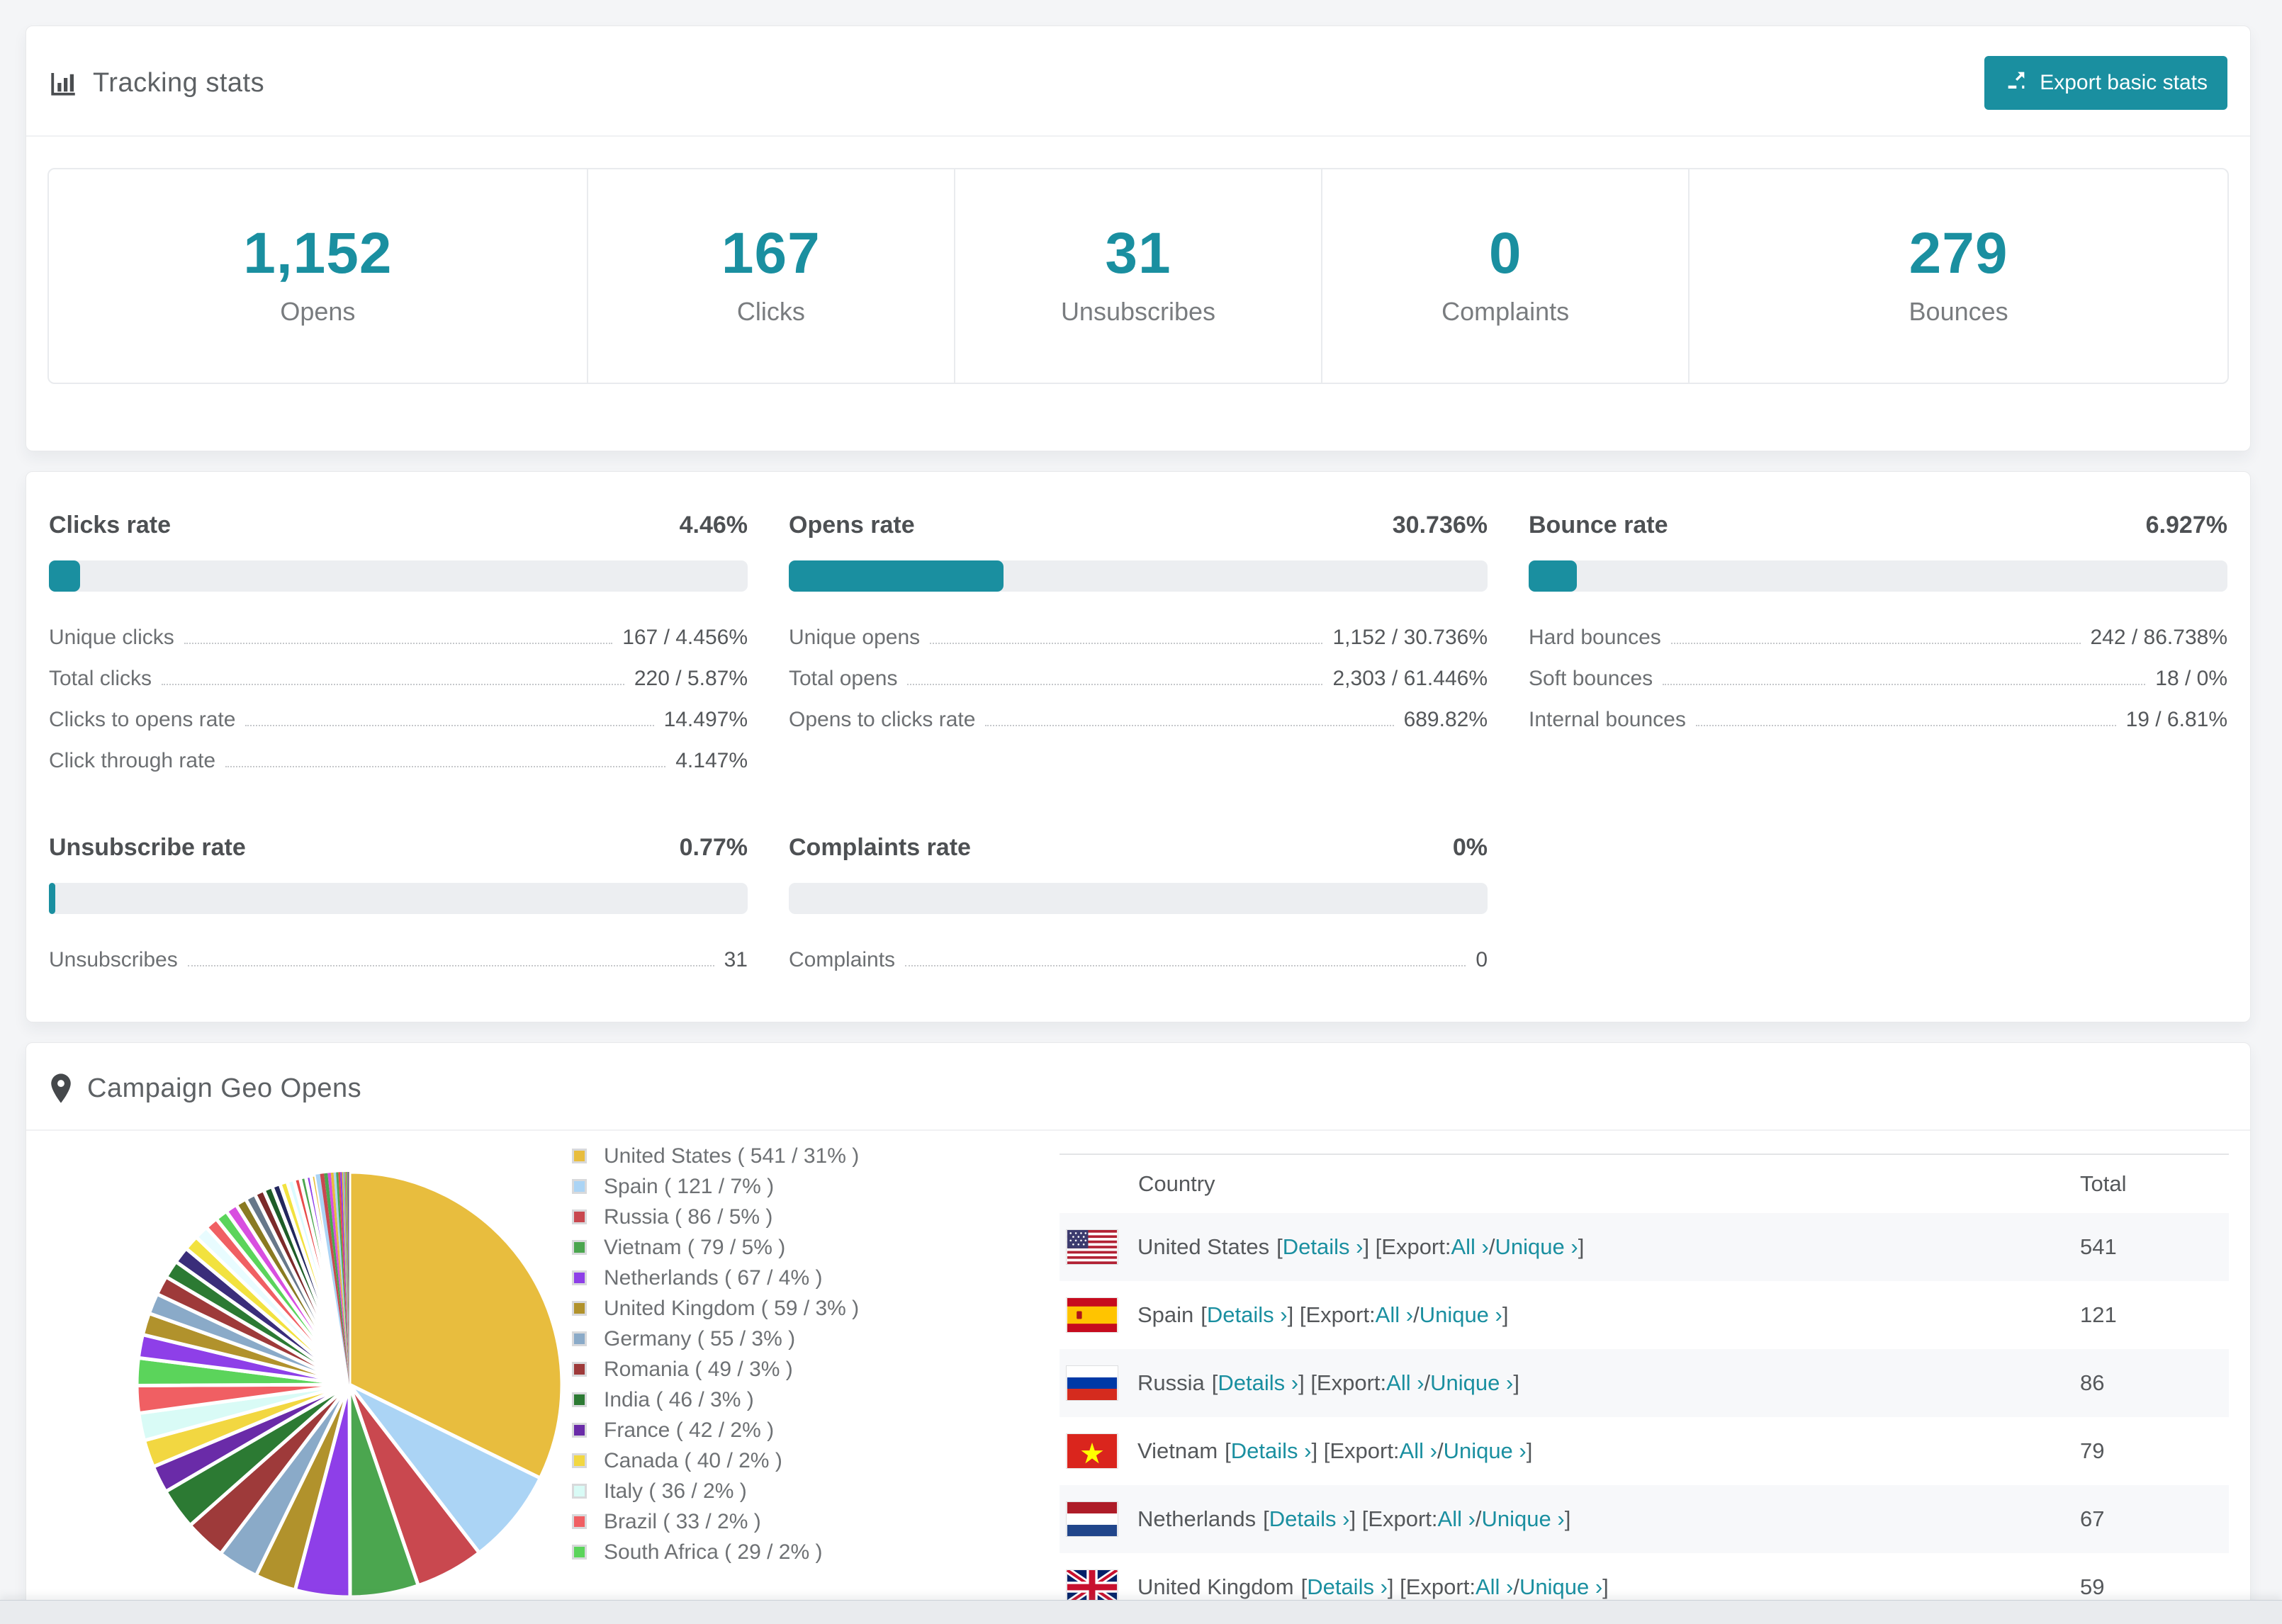  I want to click on geo-row-total: 79, so click(2092, 1451).